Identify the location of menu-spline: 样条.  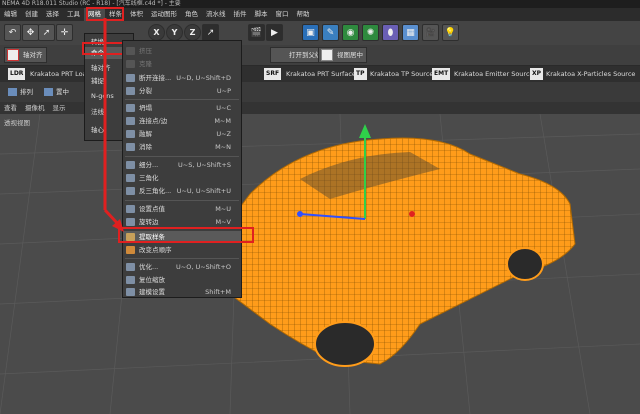
(115, 14).